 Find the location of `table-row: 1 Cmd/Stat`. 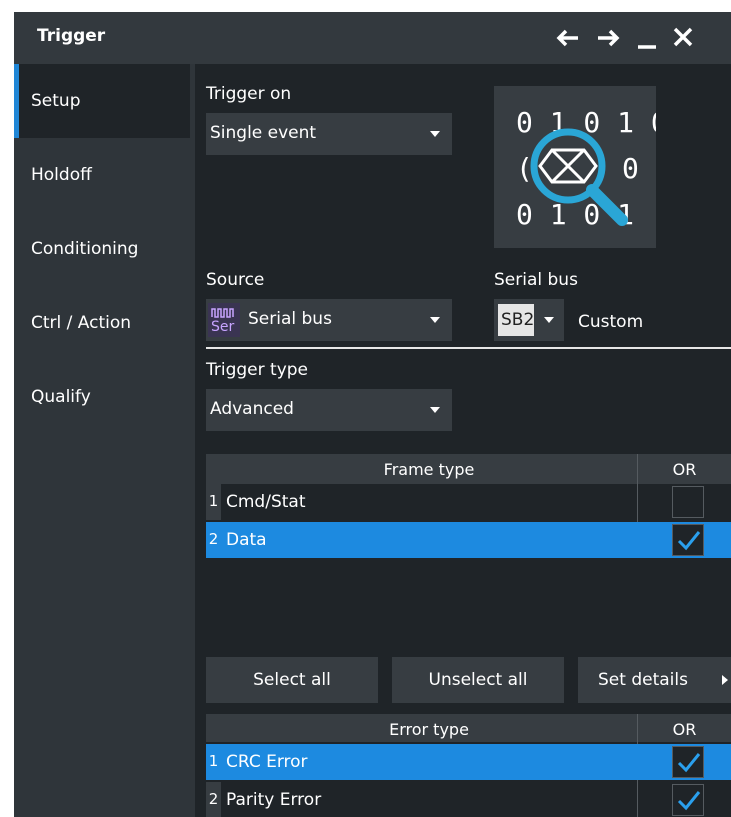

table-row: 1 Cmd/Stat is located at coordinates (468, 502).